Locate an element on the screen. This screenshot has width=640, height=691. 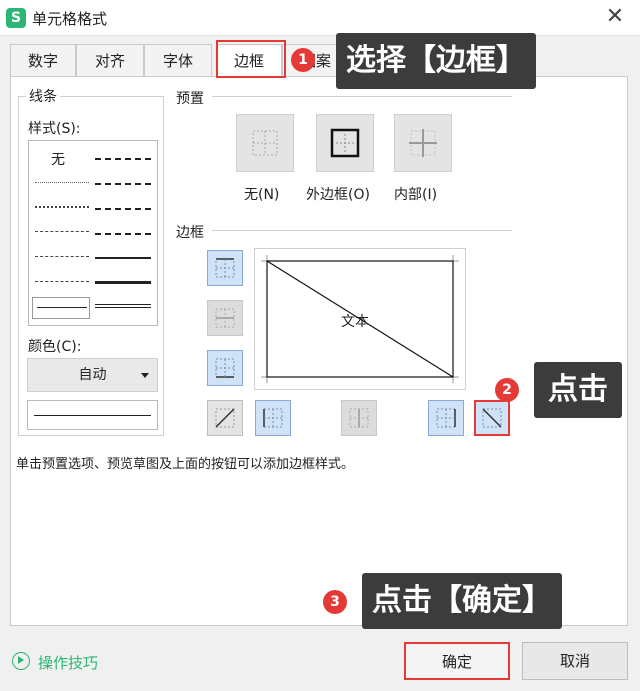
border-group-title: 边框 is located at coordinates (192, 232).